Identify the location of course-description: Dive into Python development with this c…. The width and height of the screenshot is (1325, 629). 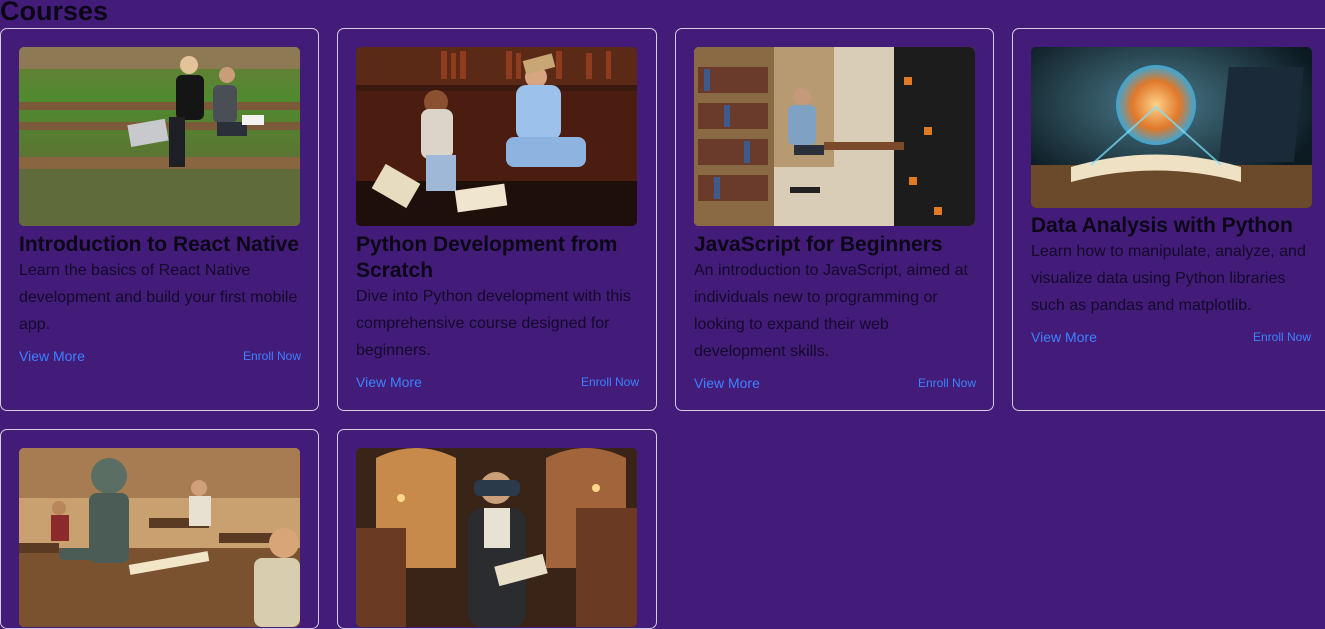
(493, 323).